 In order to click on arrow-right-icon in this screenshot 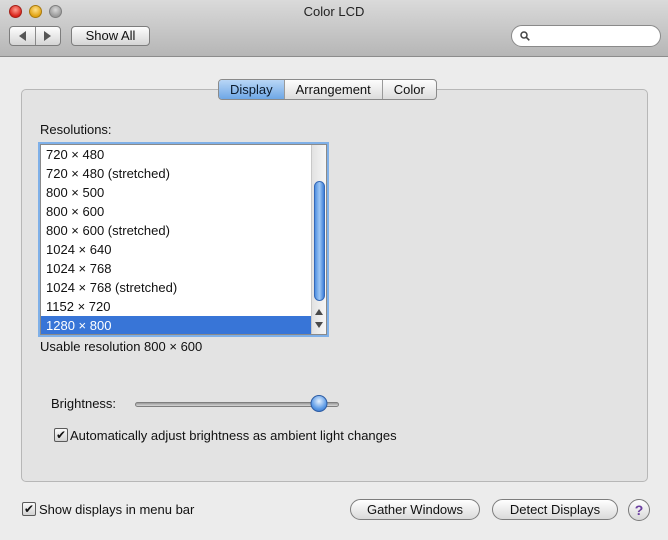, I will do `click(48, 36)`.